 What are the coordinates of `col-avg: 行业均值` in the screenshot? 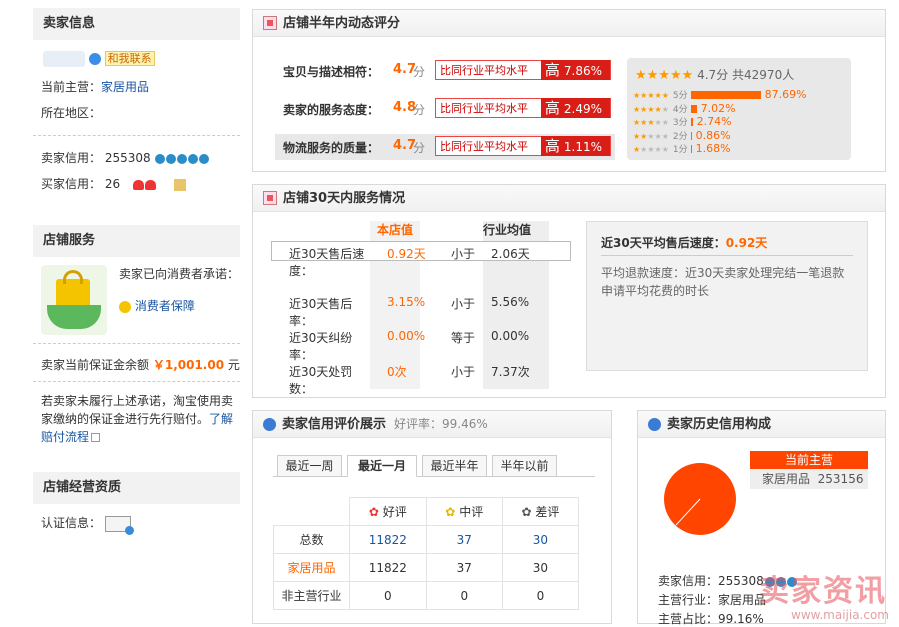 It's located at (507, 230).